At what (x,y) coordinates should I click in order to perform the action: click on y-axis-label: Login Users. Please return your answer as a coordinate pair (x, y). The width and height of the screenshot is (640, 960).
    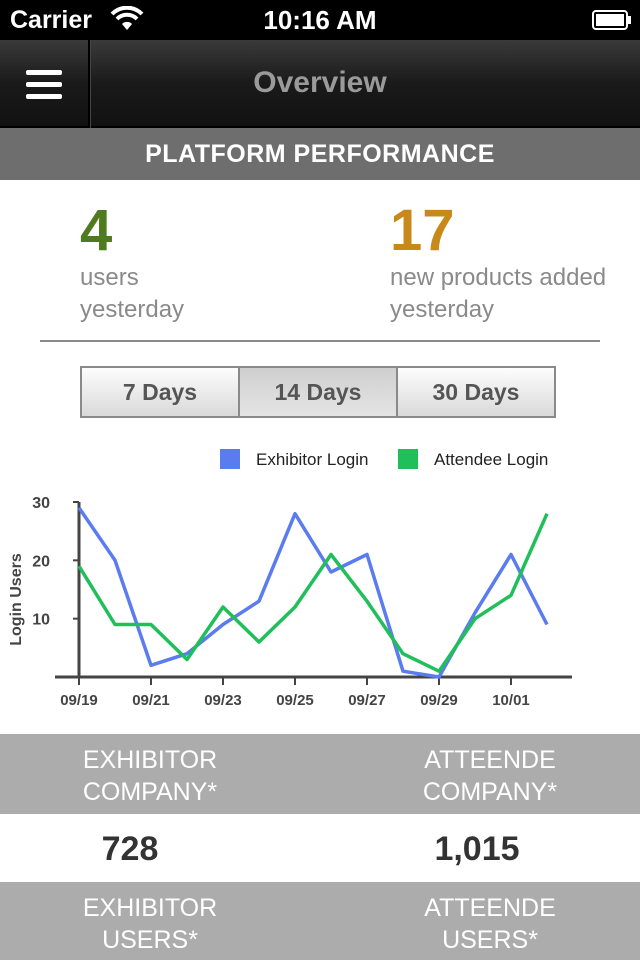
    Looking at the image, I should click on (16, 599).